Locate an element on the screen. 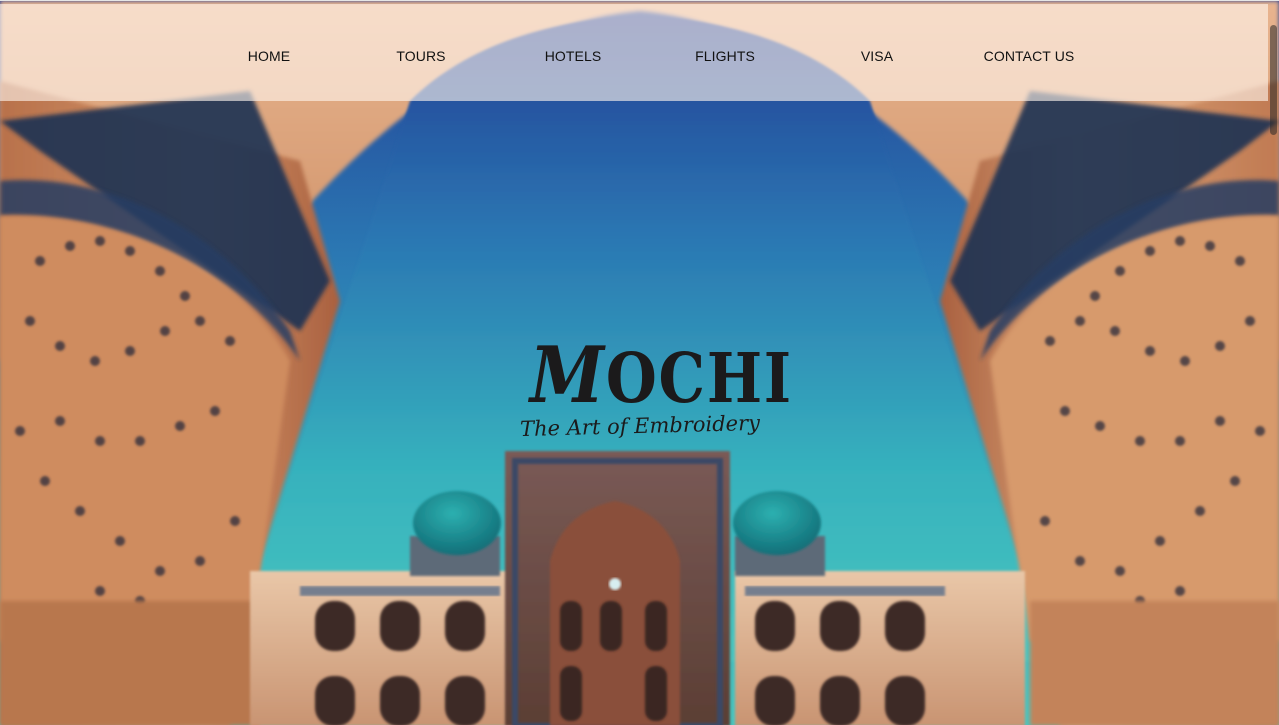 This screenshot has width=1279, height=725. nav-link-contact-us: CONTACT US is located at coordinates (1029, 56).